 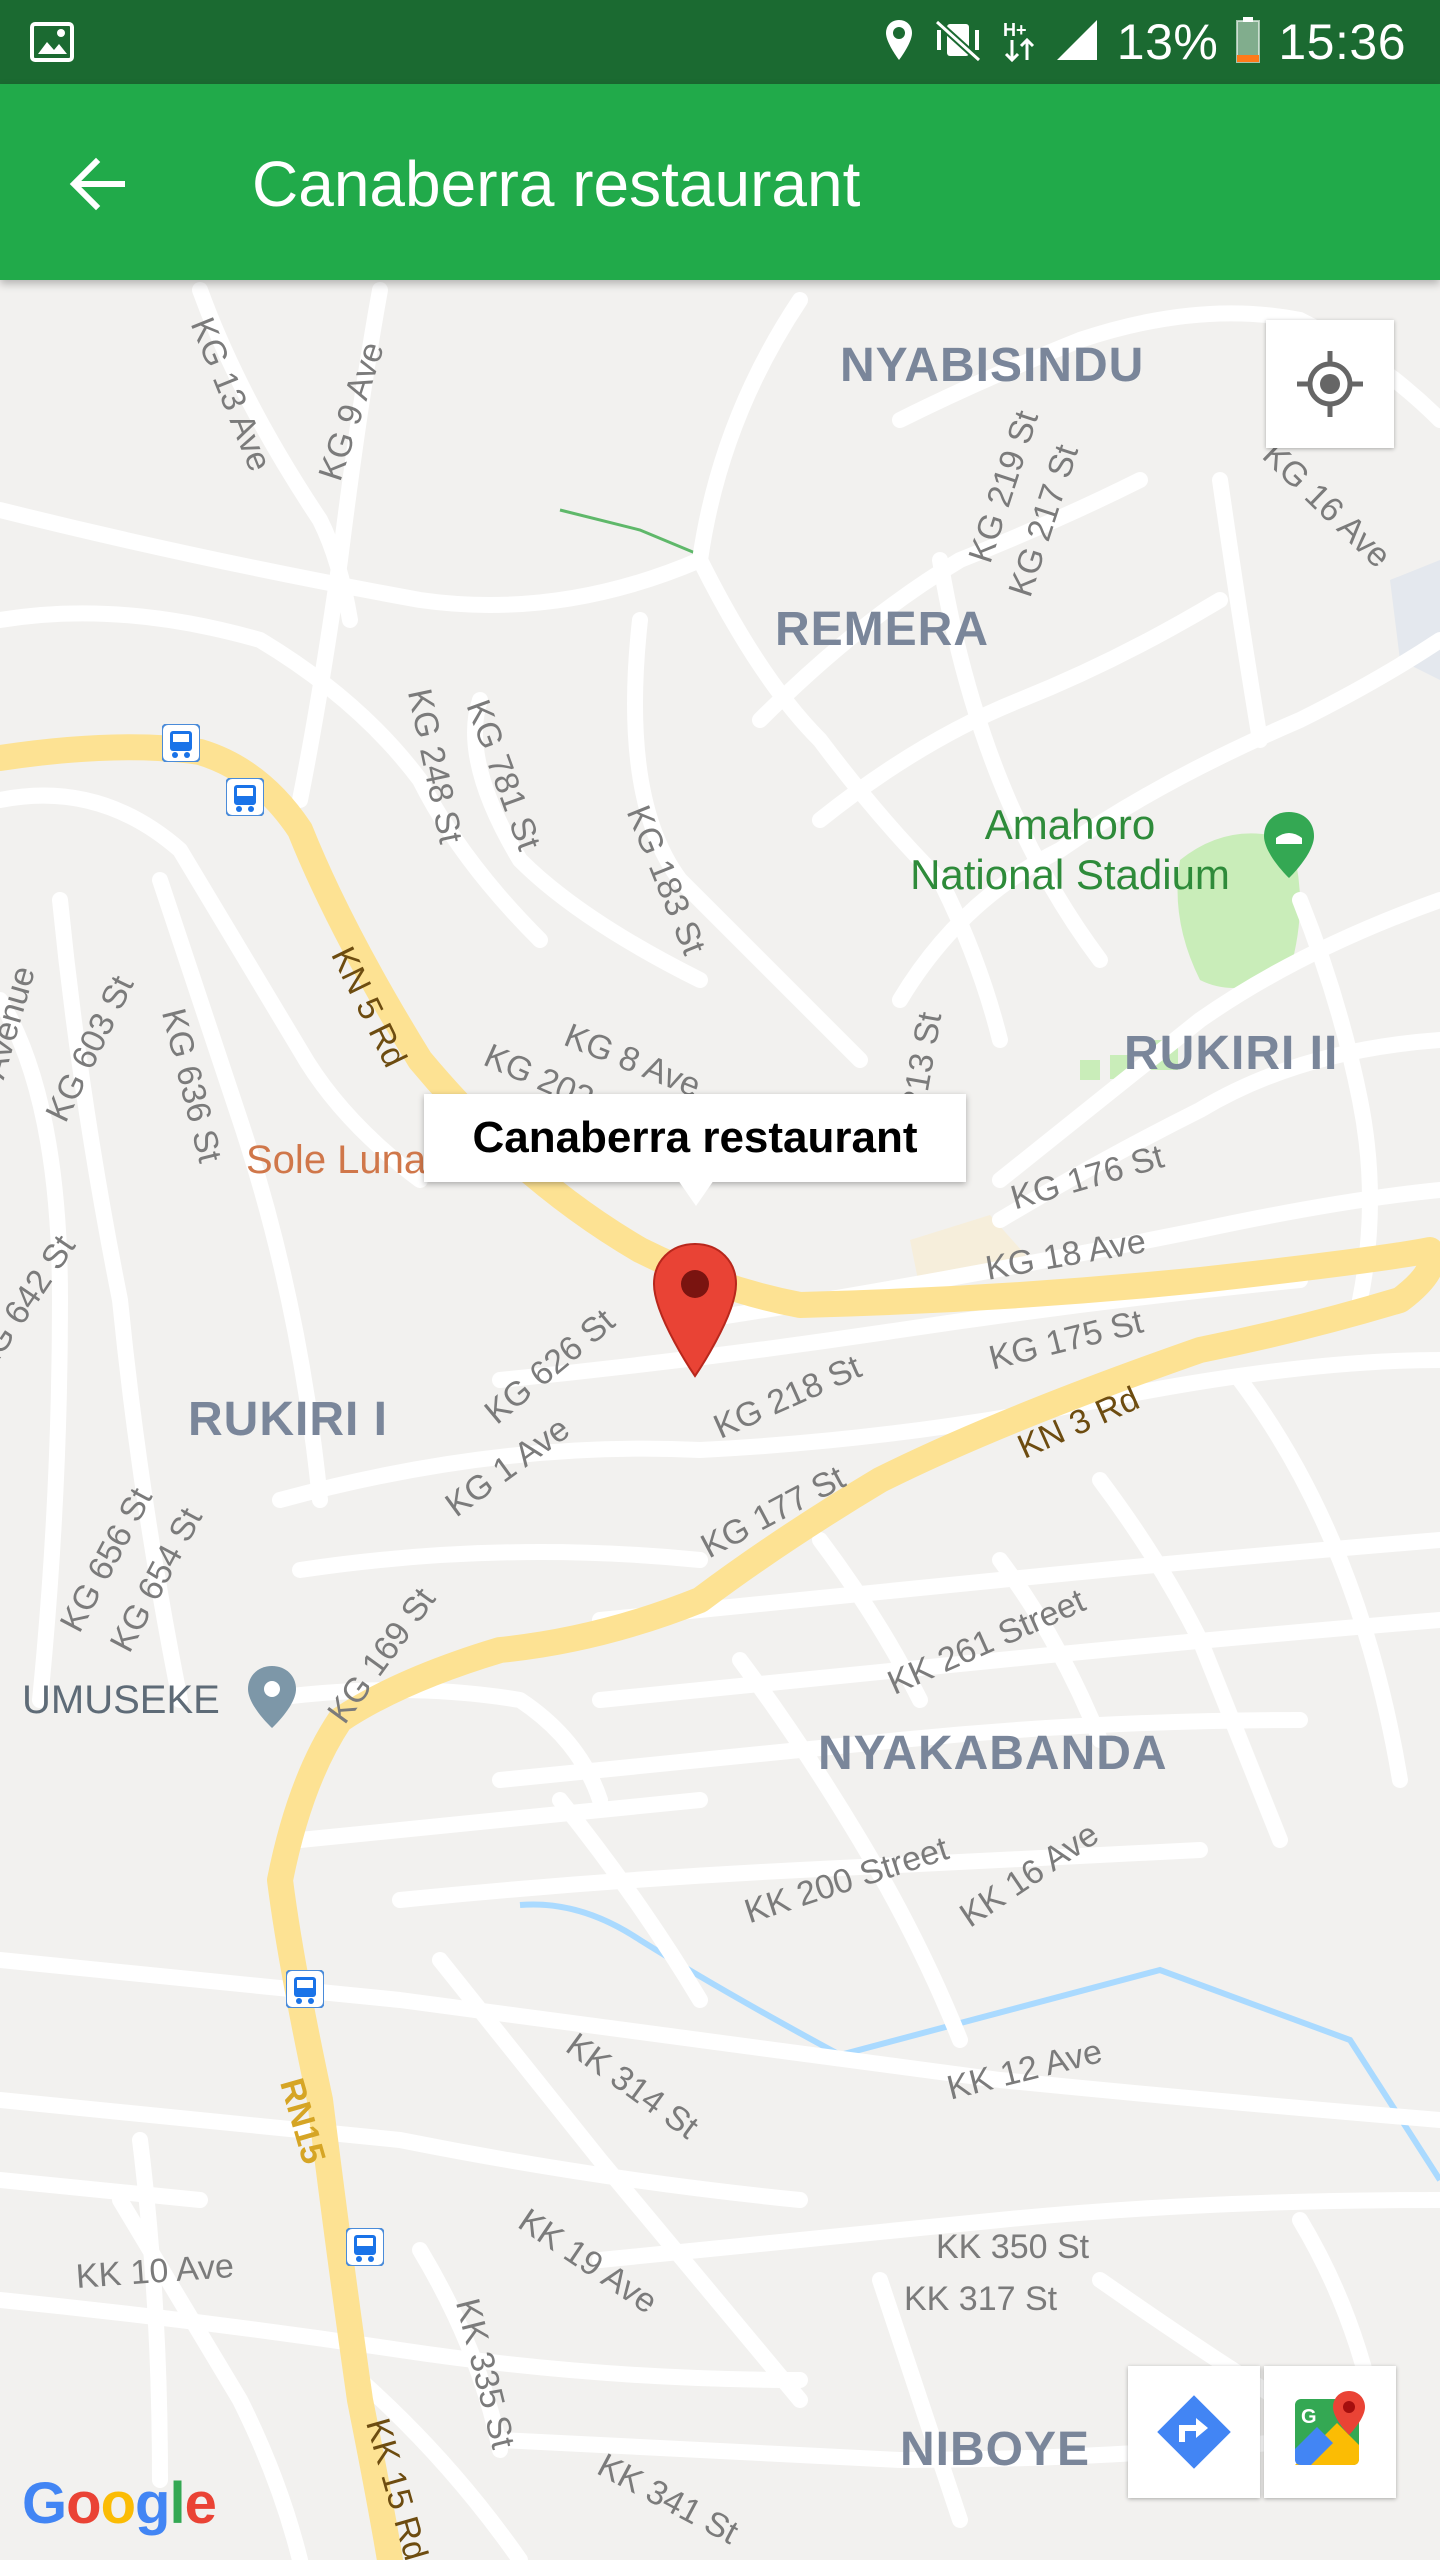 What do you see at coordinates (720, 42) in the screenshot?
I see `status-bar: H+ 13% 15:36` at bounding box center [720, 42].